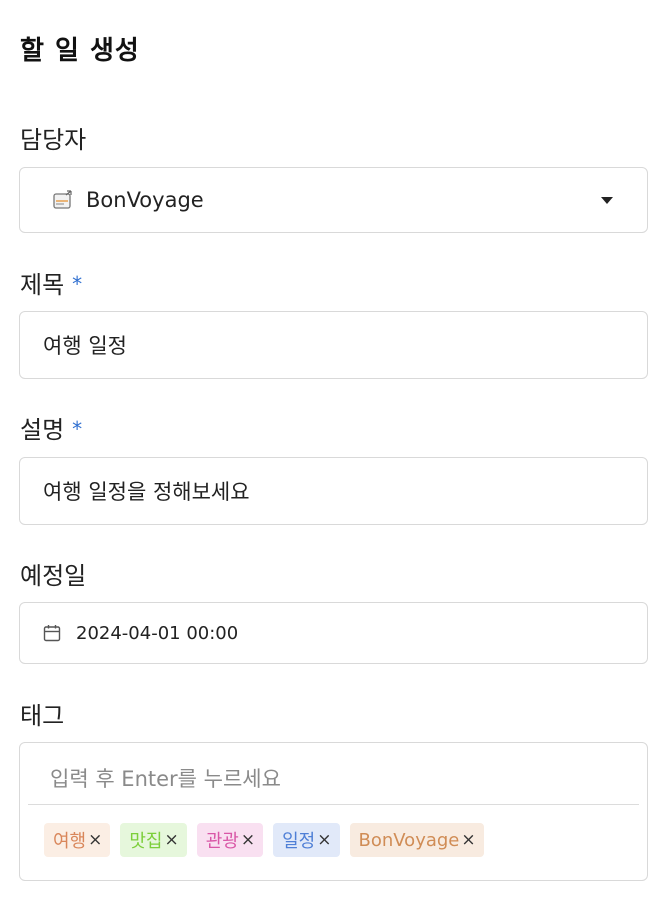  I want to click on tag-chip: 관광 ×, so click(230, 840).